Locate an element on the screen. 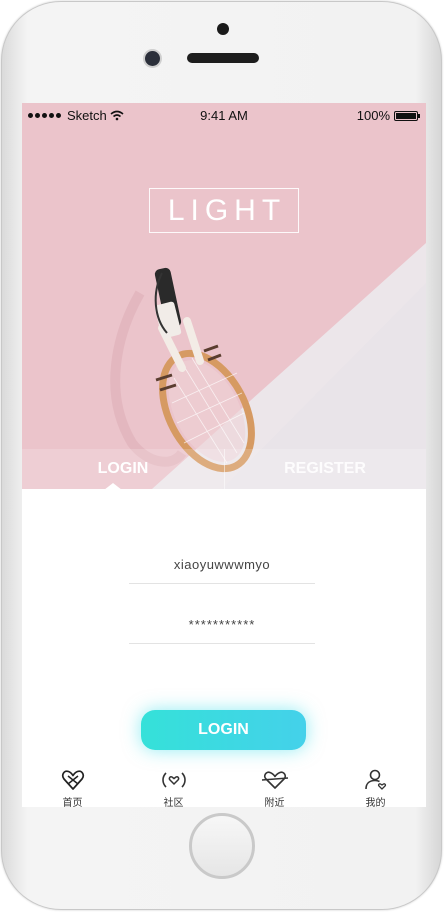 The image size is (445, 913). nav-label-home: 首页 is located at coordinates (72, 802).